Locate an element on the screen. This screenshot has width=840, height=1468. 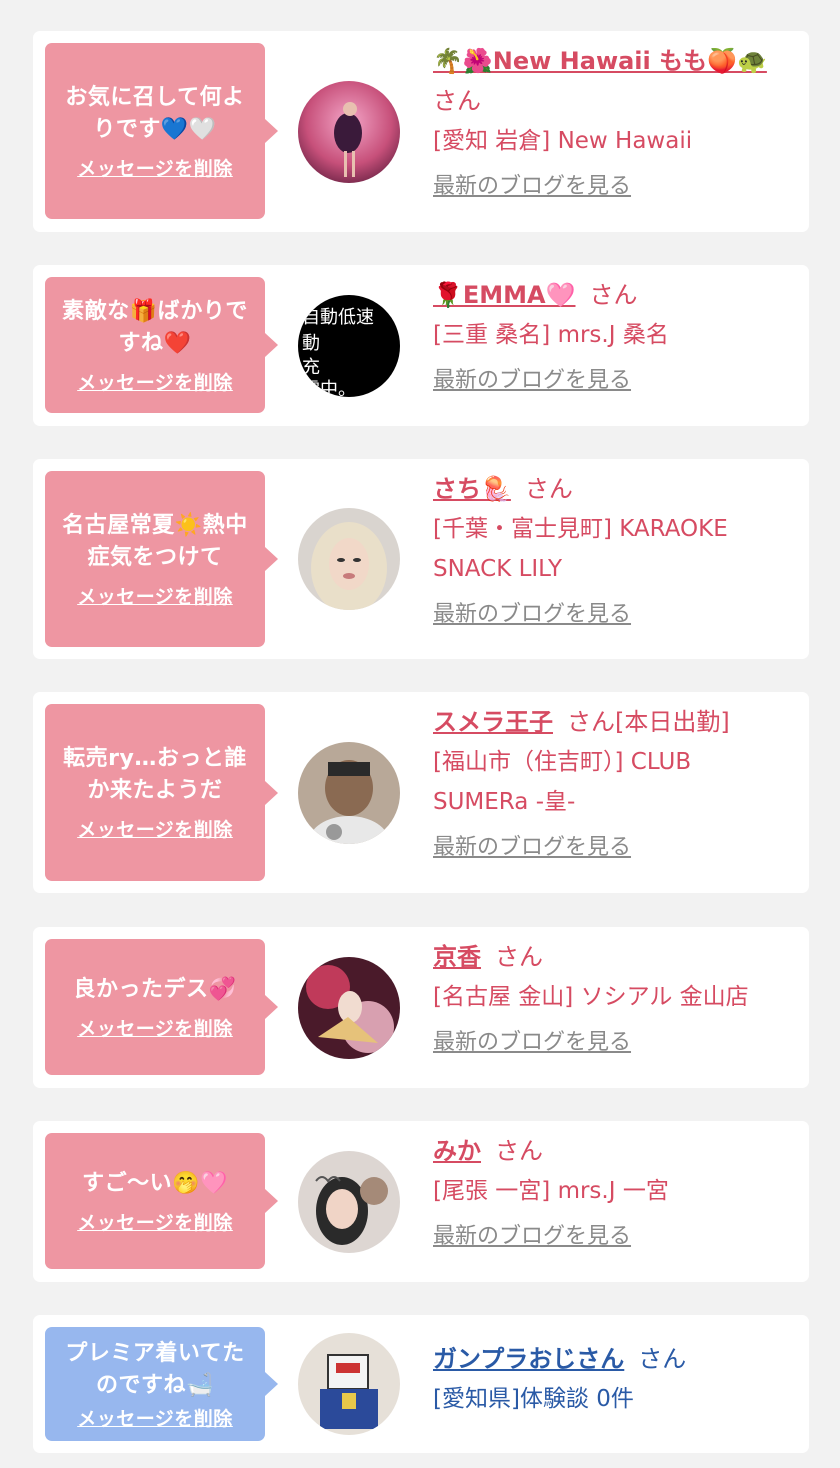
user-info: 京香 さん [名古屋 金山] ソシアル 金山店 最新のブログを見る is located at coordinates (613, 998).